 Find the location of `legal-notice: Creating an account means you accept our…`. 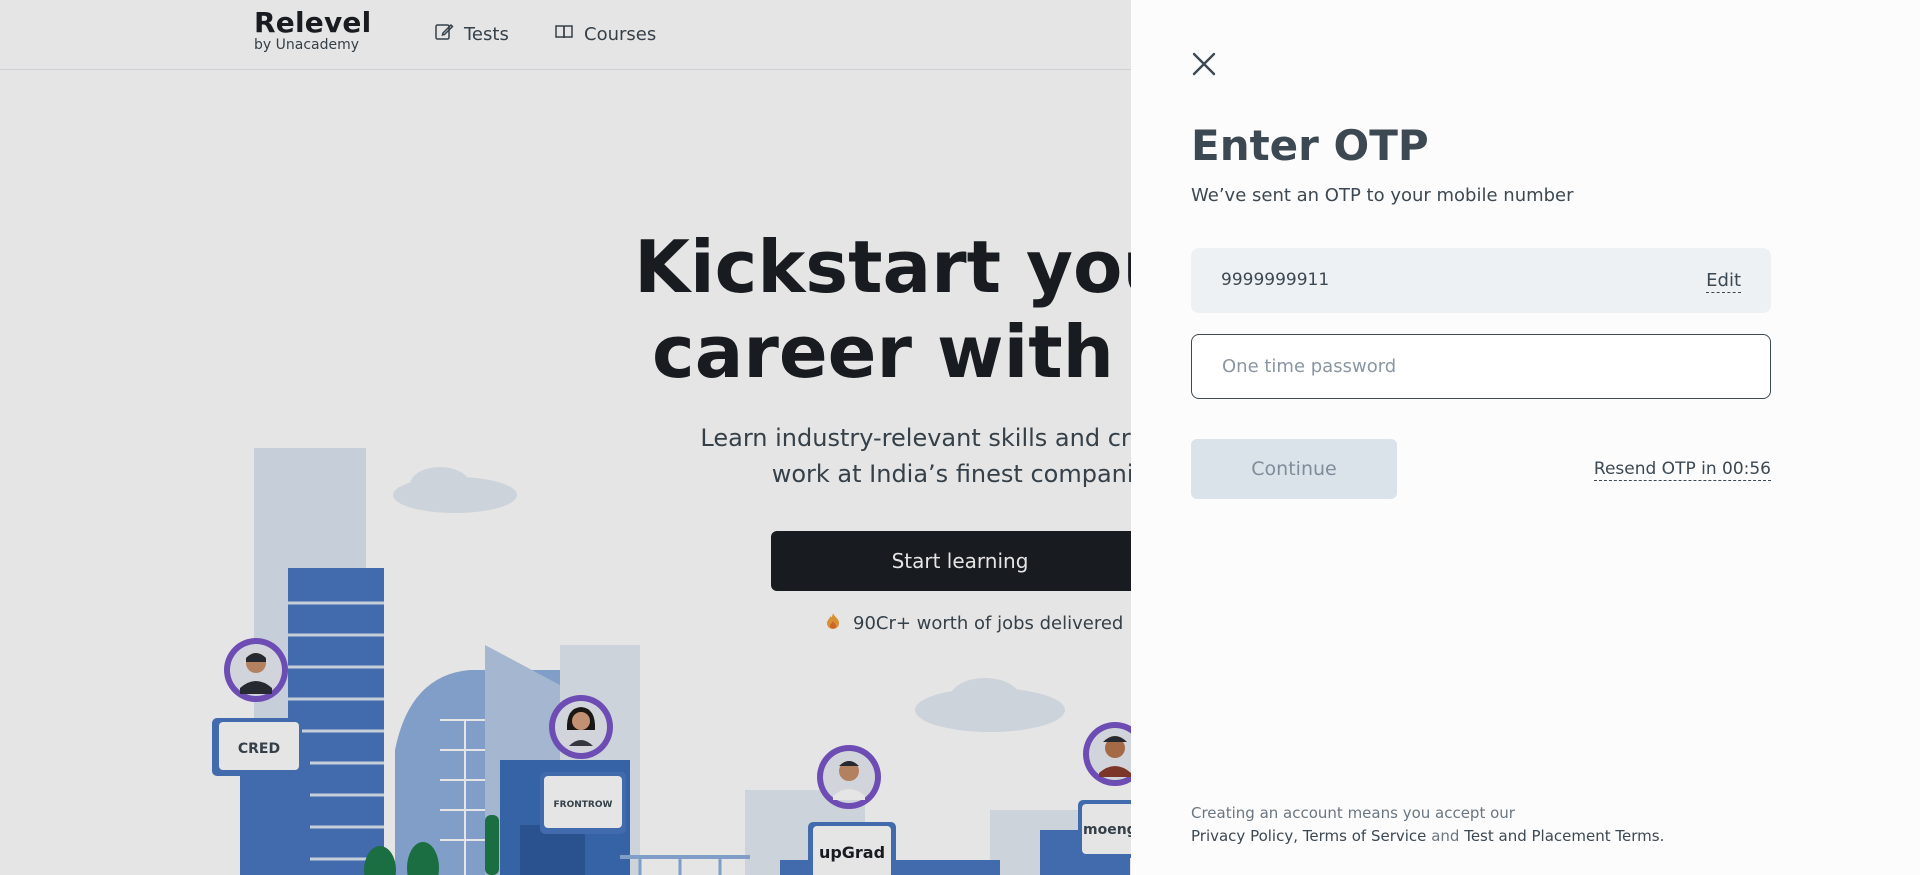

legal-notice: Creating an account means you accept our… is located at coordinates (1427, 825).